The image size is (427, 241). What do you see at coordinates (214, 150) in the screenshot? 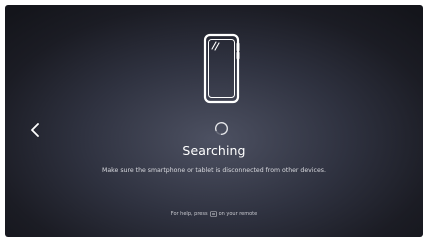
I see `page-title: Searching` at bounding box center [214, 150].